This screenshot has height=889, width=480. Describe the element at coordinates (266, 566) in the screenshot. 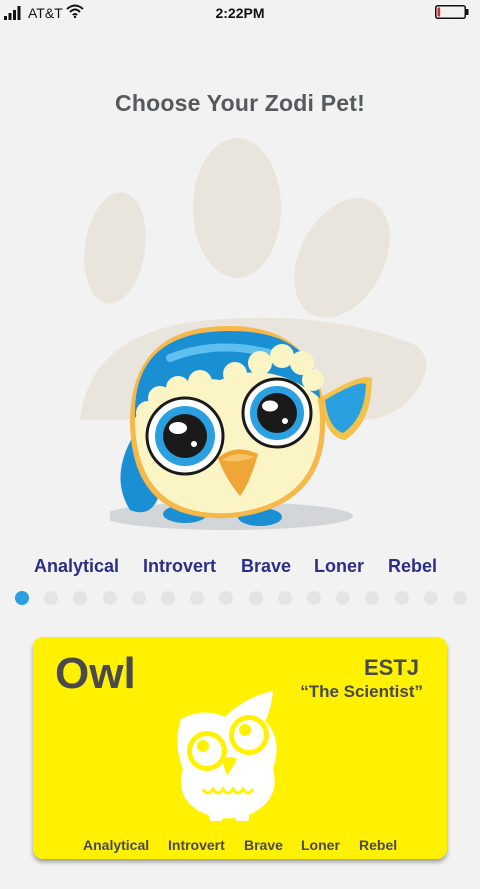

I see `trait-label: Brave` at that location.